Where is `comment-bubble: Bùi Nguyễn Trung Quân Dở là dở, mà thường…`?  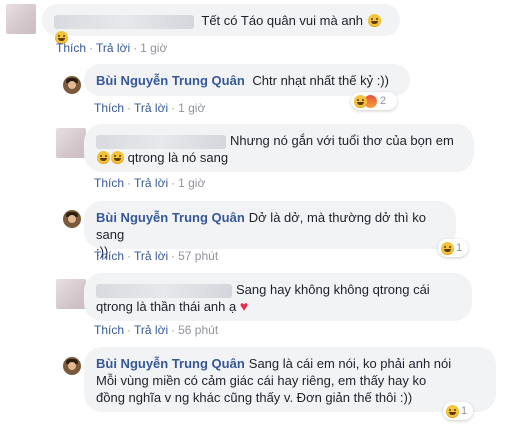
comment-bubble: Bùi Nguyễn Trung Quân Dở là dở, mà thường… is located at coordinates (270, 230).